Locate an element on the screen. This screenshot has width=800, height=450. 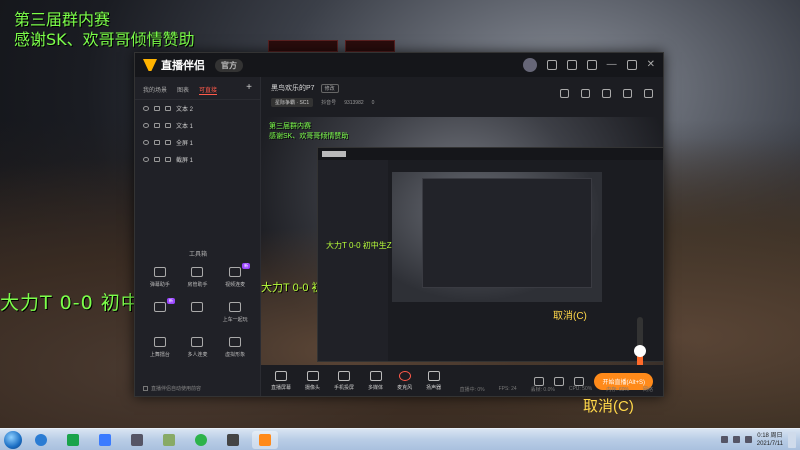
maximize-icon is located at coordinates (631, 65).